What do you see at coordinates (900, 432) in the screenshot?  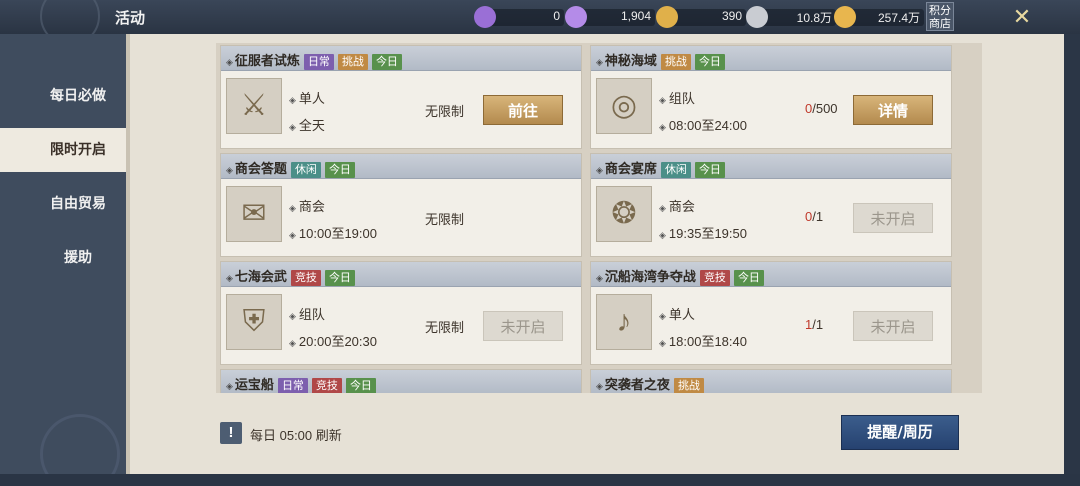 I see `reminder-calendar-button: 提醒/周历` at bounding box center [900, 432].